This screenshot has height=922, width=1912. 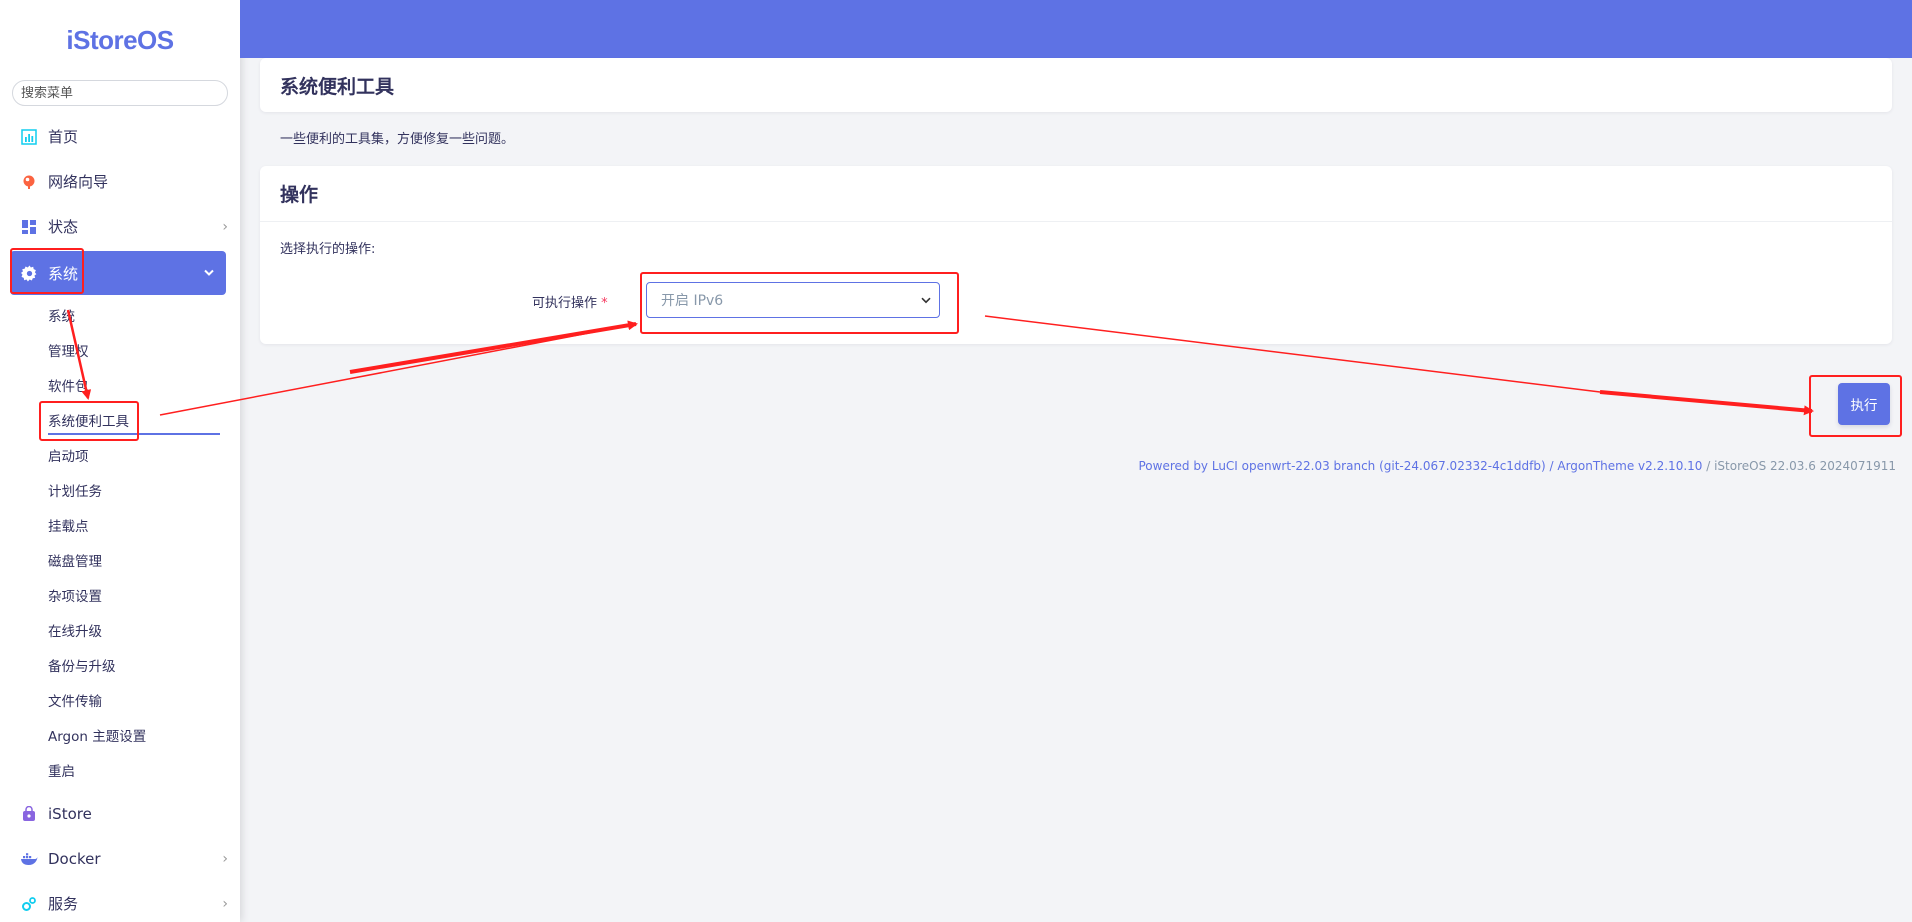 I want to click on menu-item-home: 首页, so click(x=120, y=136).